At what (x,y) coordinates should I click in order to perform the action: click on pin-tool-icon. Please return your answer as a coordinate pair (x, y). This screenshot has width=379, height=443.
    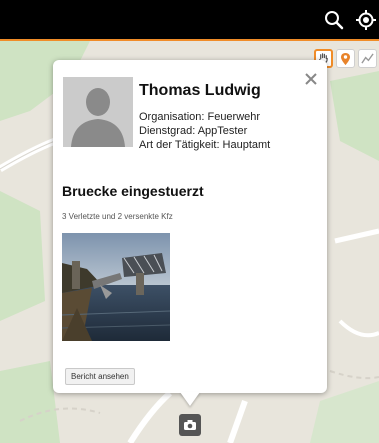
    Looking at the image, I should click on (345, 58).